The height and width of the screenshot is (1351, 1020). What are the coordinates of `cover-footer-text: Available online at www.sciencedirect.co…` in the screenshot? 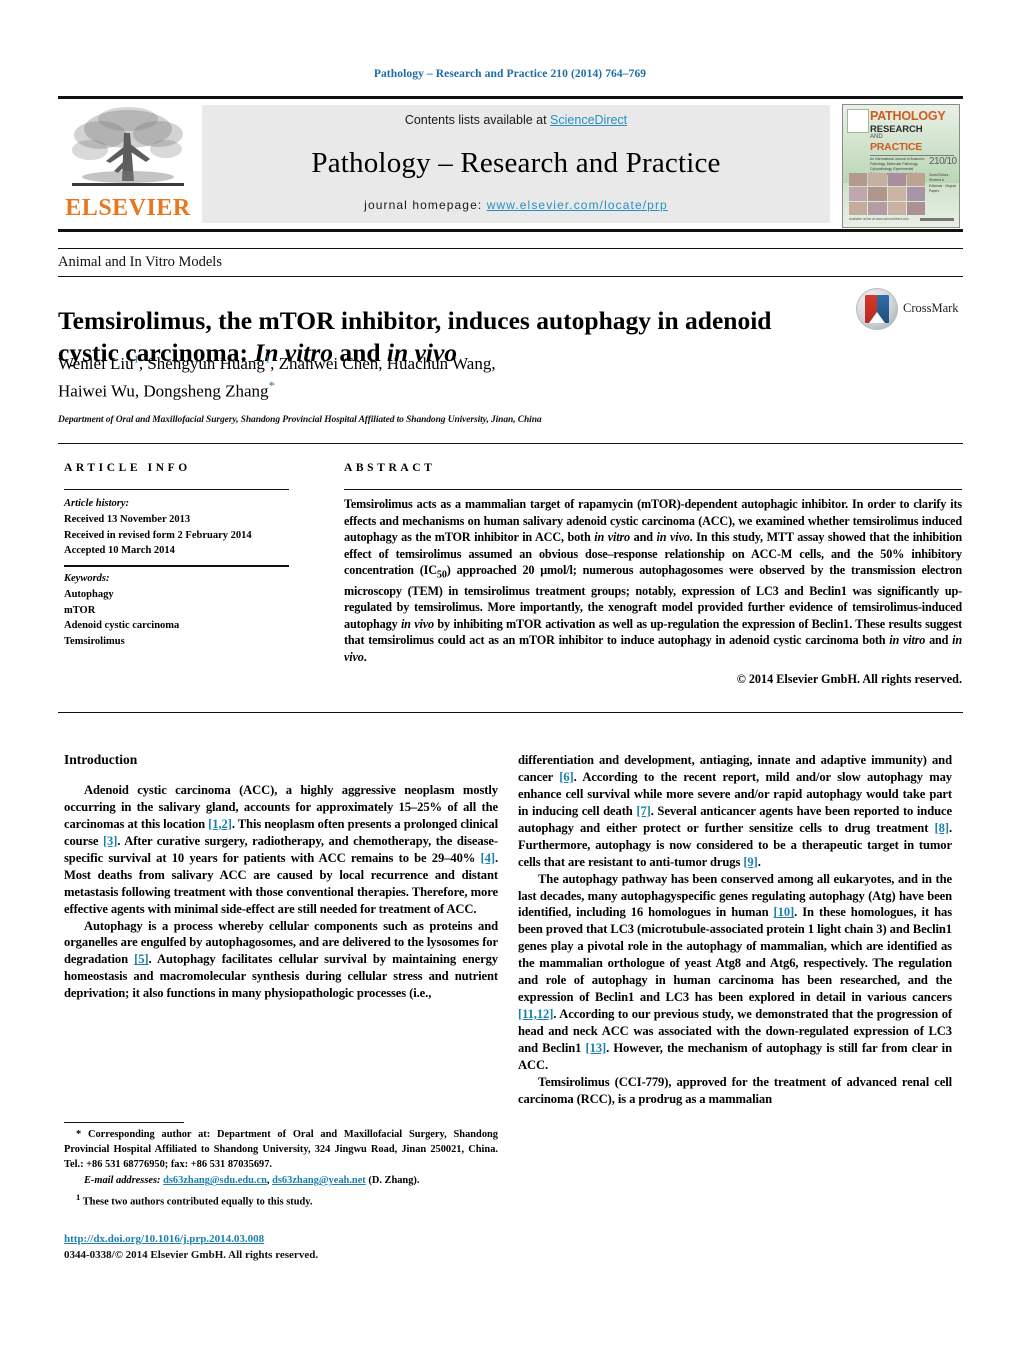 It's located at (879, 218).